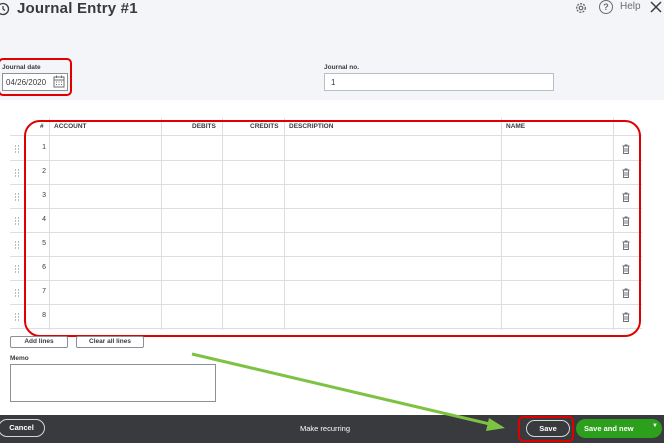 This screenshot has height=443, width=664. Describe the element at coordinates (19, 358) in the screenshot. I see `memo-label: Memo` at that location.